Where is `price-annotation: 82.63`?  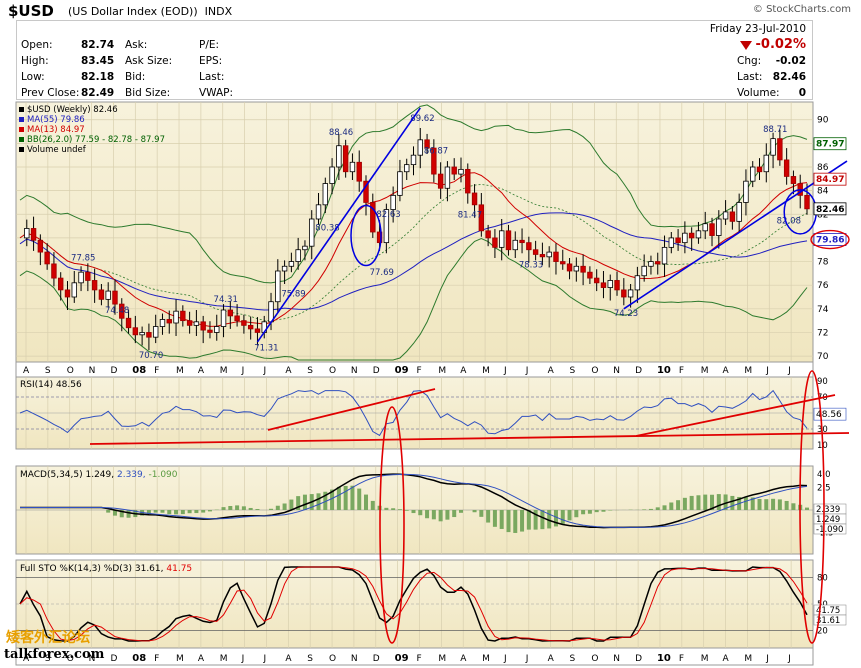 price-annotation: 82.63 is located at coordinates (388, 215).